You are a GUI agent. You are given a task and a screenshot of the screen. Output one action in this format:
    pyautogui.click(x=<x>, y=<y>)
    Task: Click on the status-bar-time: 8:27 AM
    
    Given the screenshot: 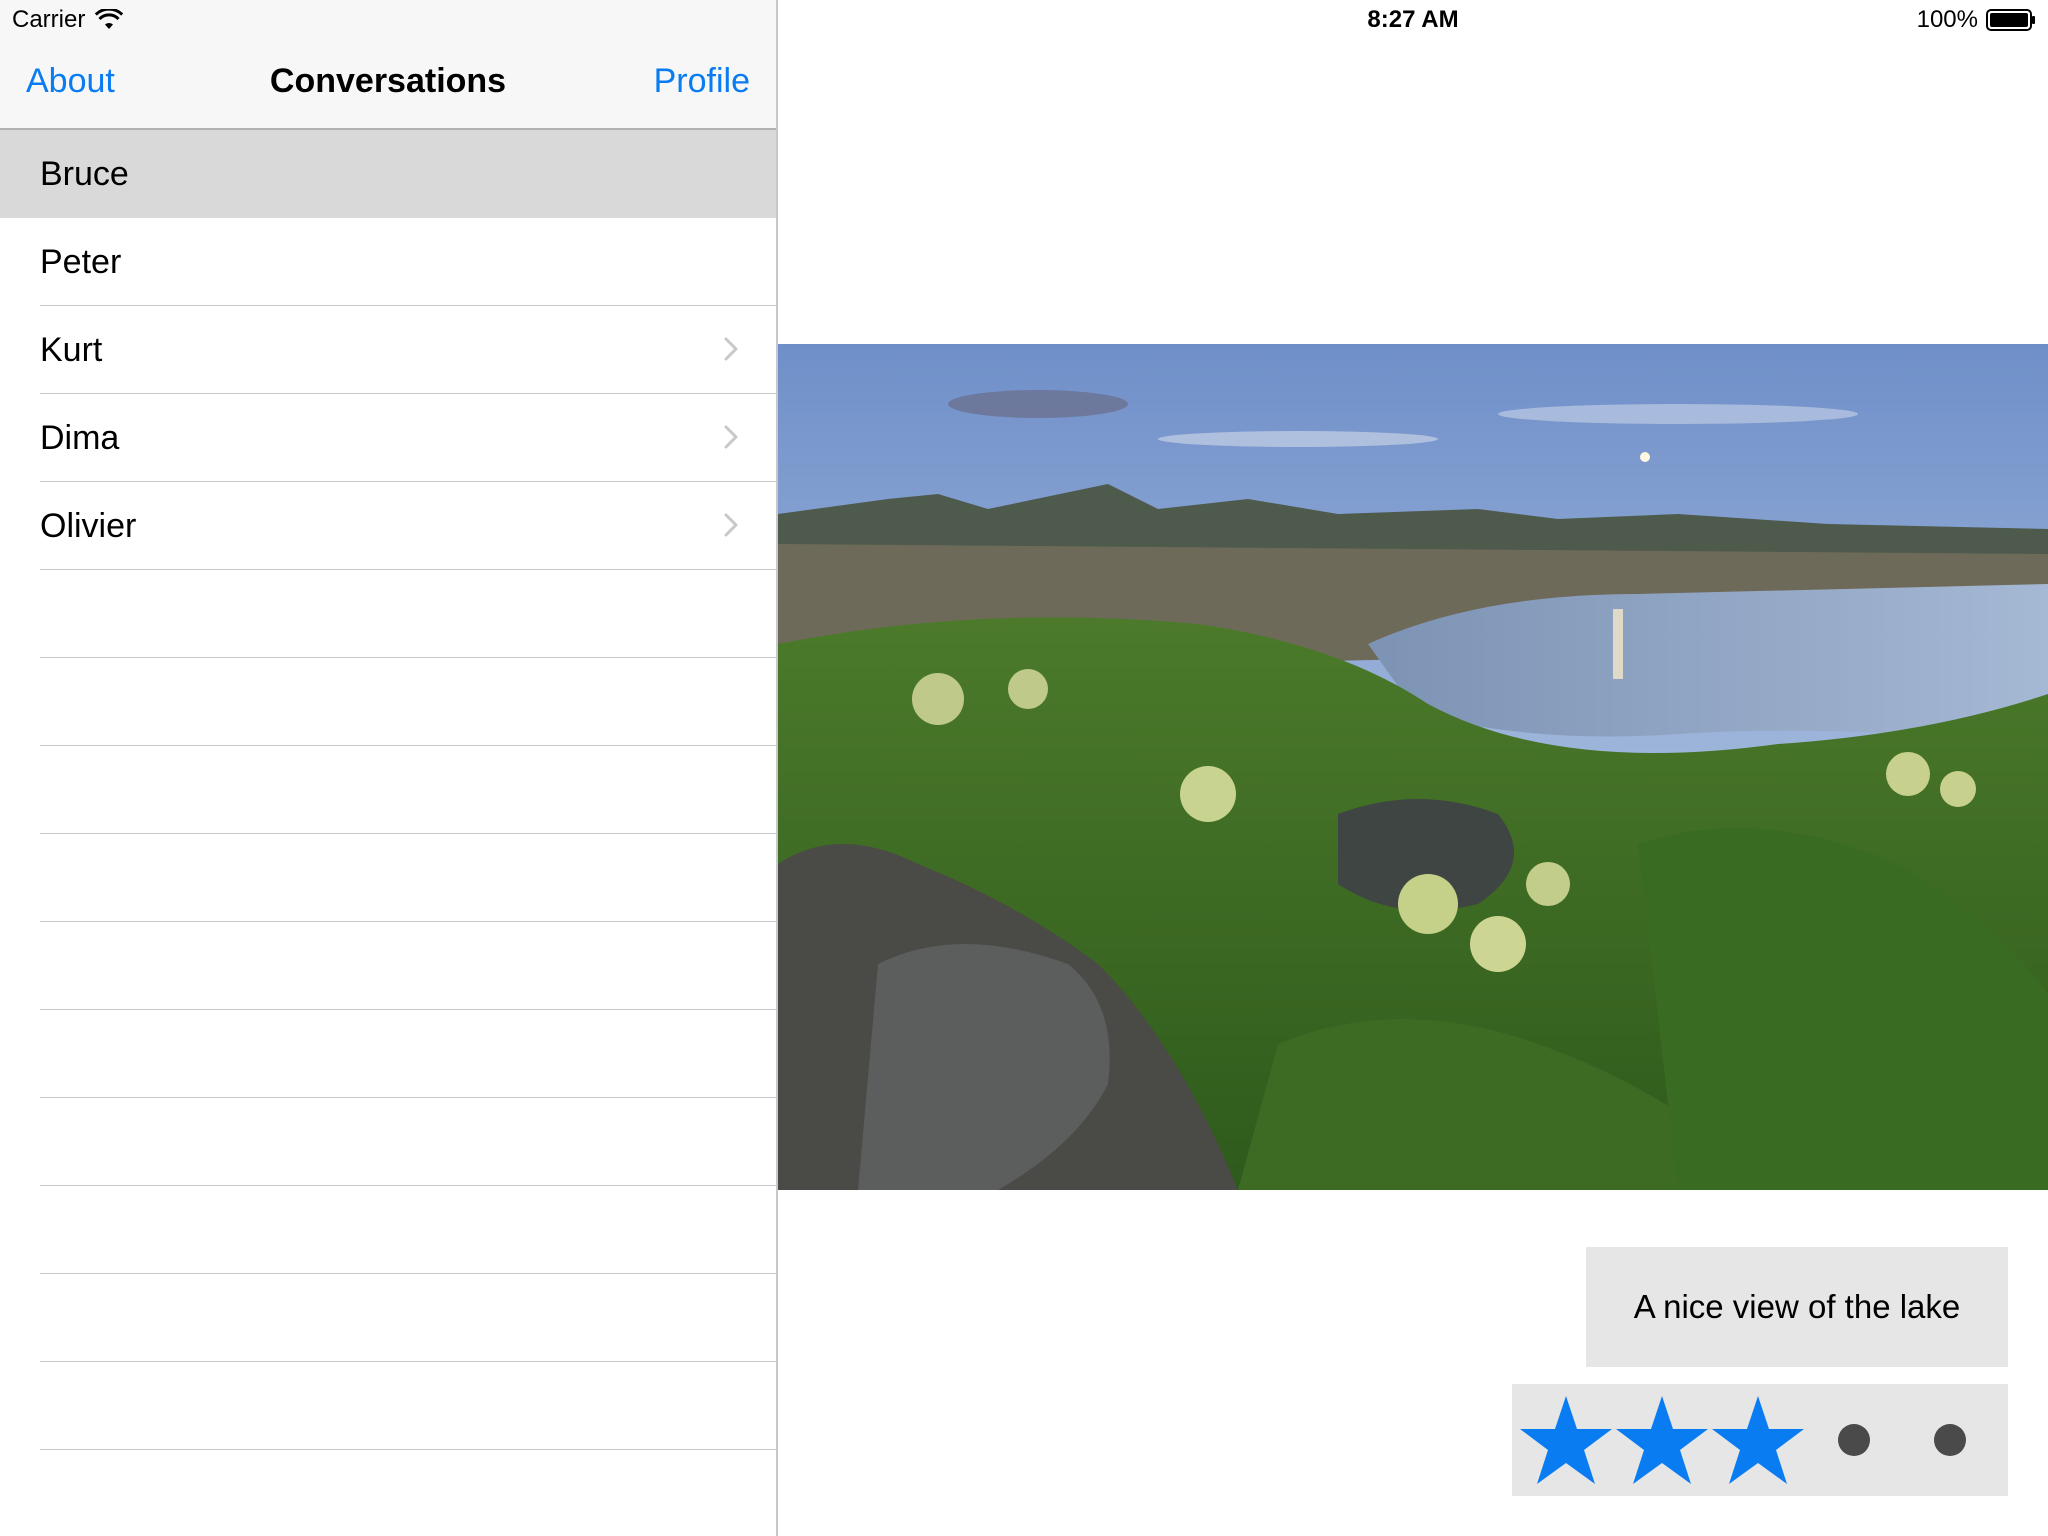 What is the action you would take?
    pyautogui.click(x=1413, y=19)
    